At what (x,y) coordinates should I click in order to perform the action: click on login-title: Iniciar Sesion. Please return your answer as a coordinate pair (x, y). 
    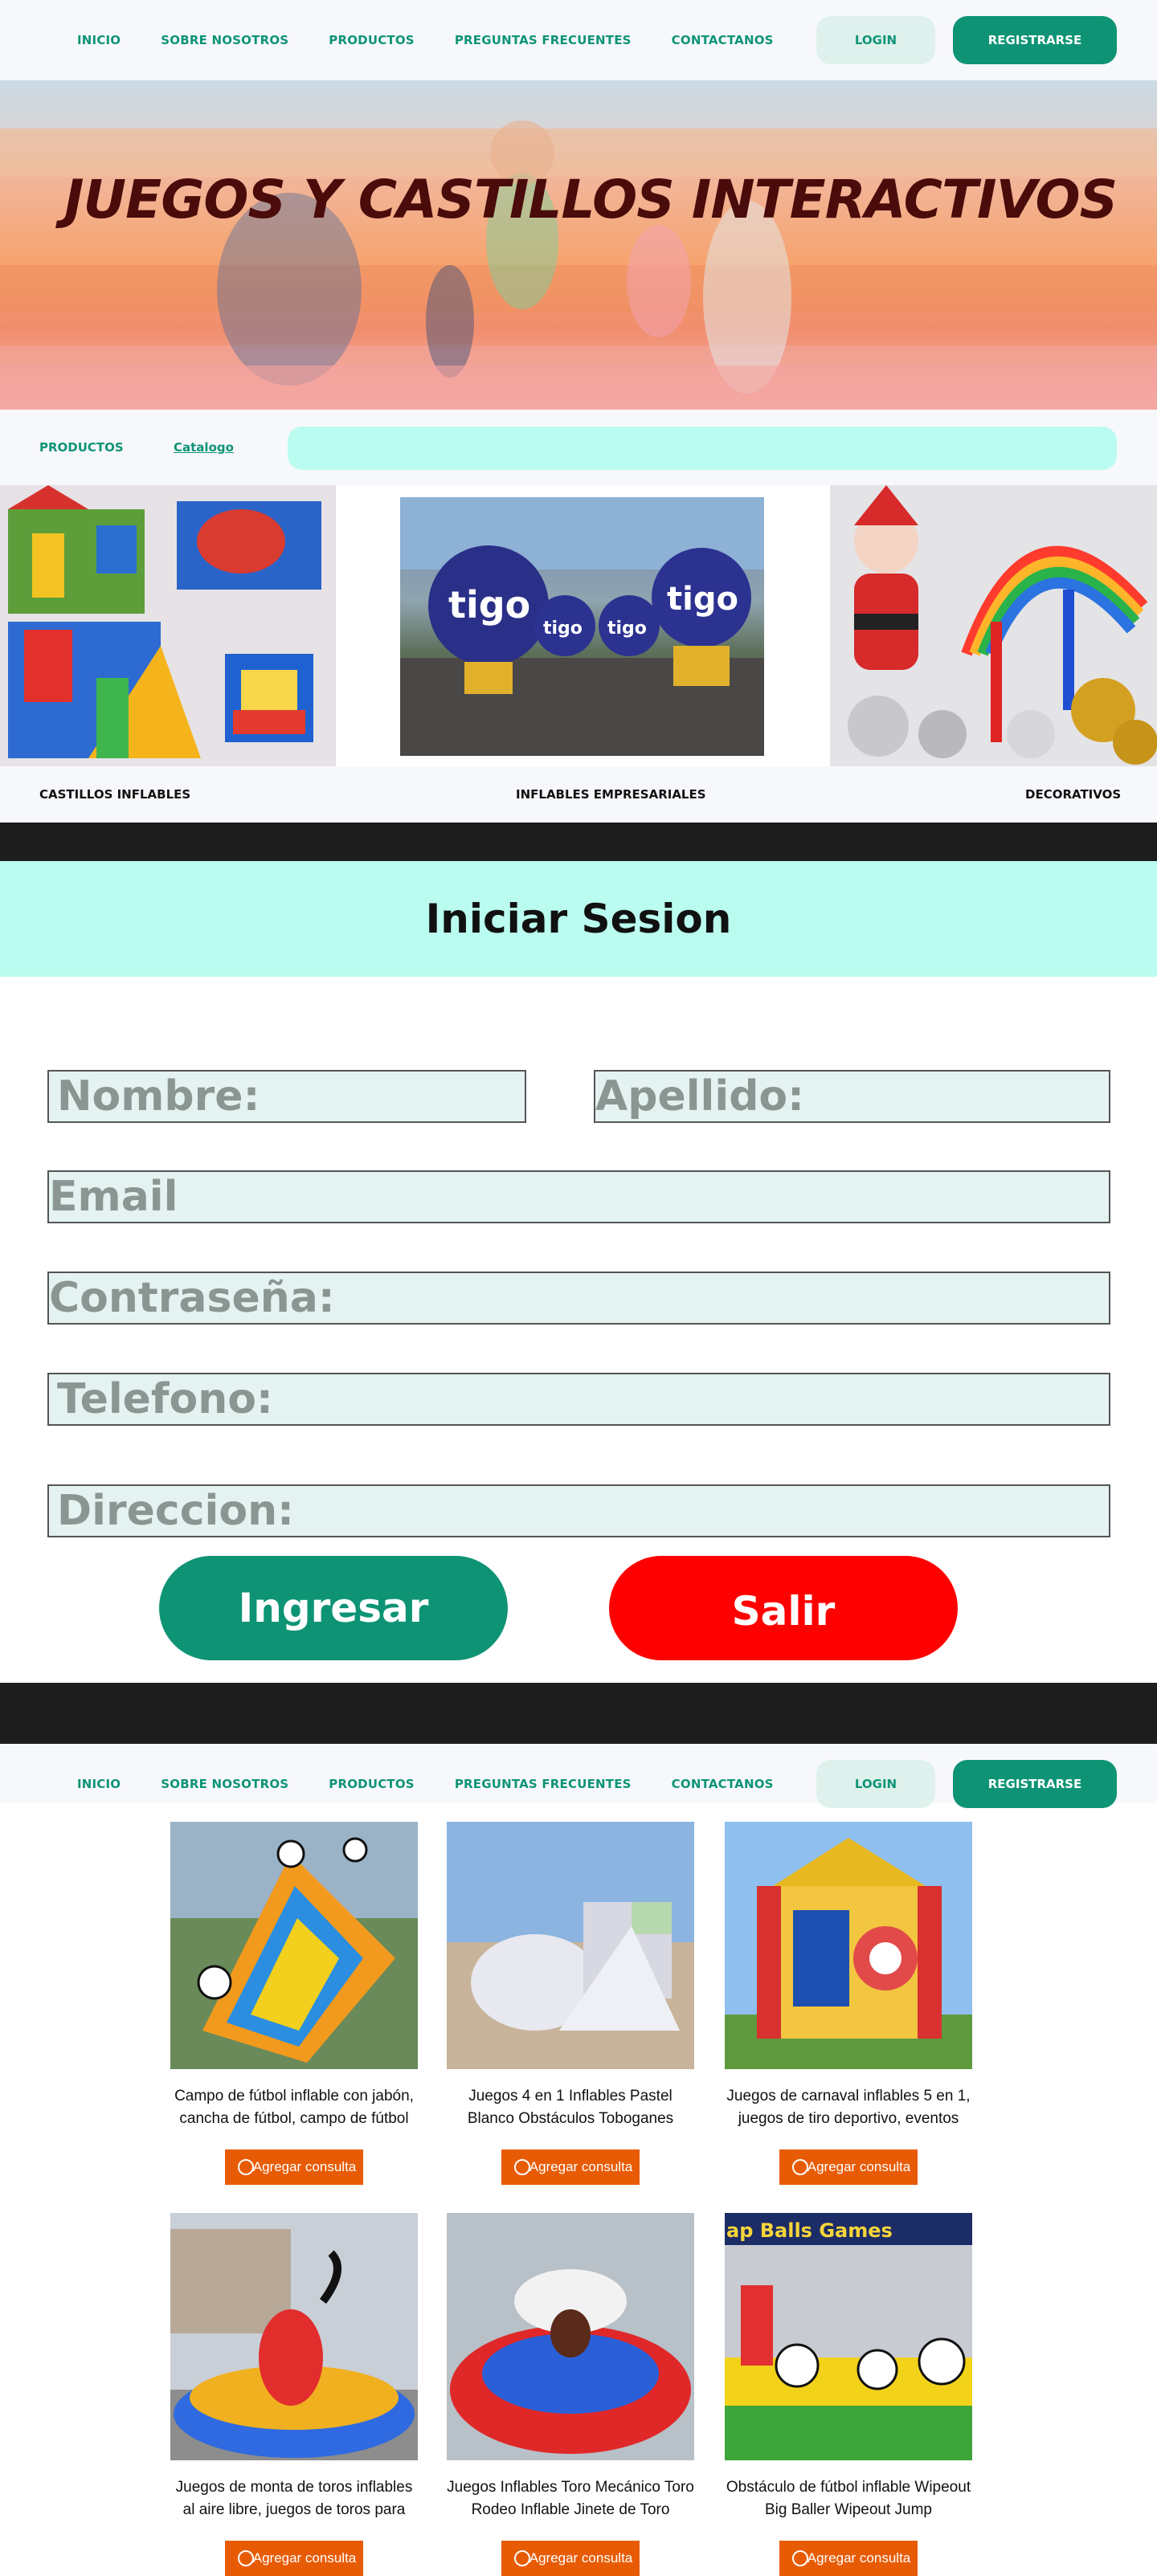
    Looking at the image, I should click on (578, 919).